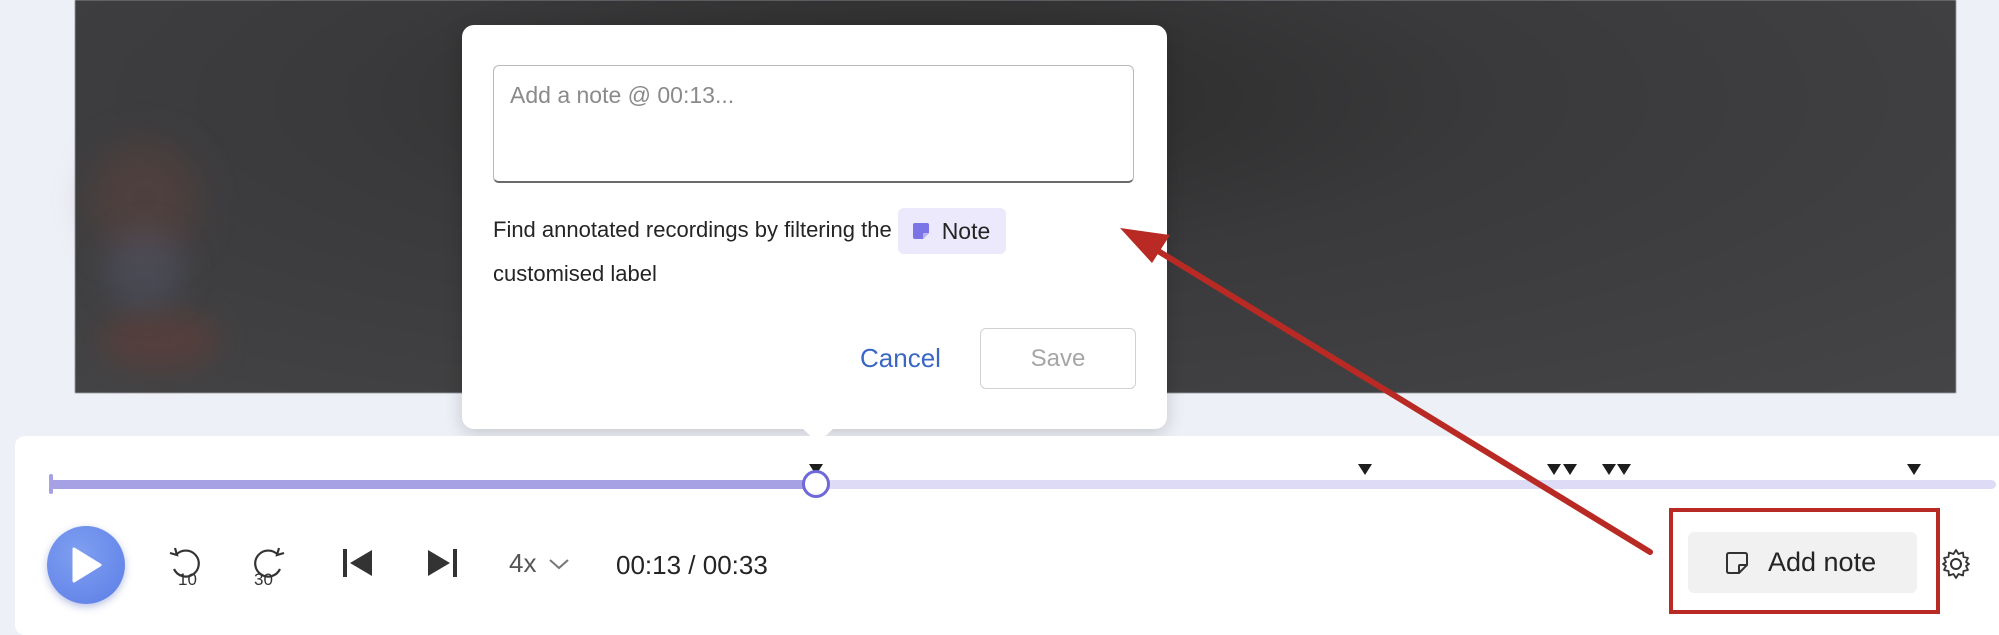 This screenshot has height=635, width=1999. What do you see at coordinates (1737, 562) in the screenshot?
I see `note-outline-icon` at bounding box center [1737, 562].